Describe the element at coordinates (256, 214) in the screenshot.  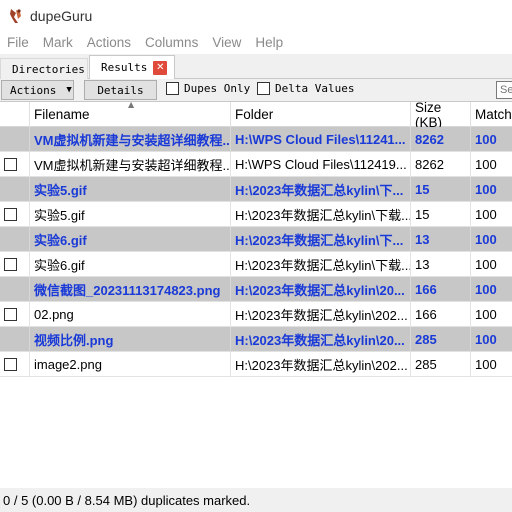
I see `table-row-duplicate: 实验5.gif H:\2023年数据汇总kylin\下载... 15 100` at that location.